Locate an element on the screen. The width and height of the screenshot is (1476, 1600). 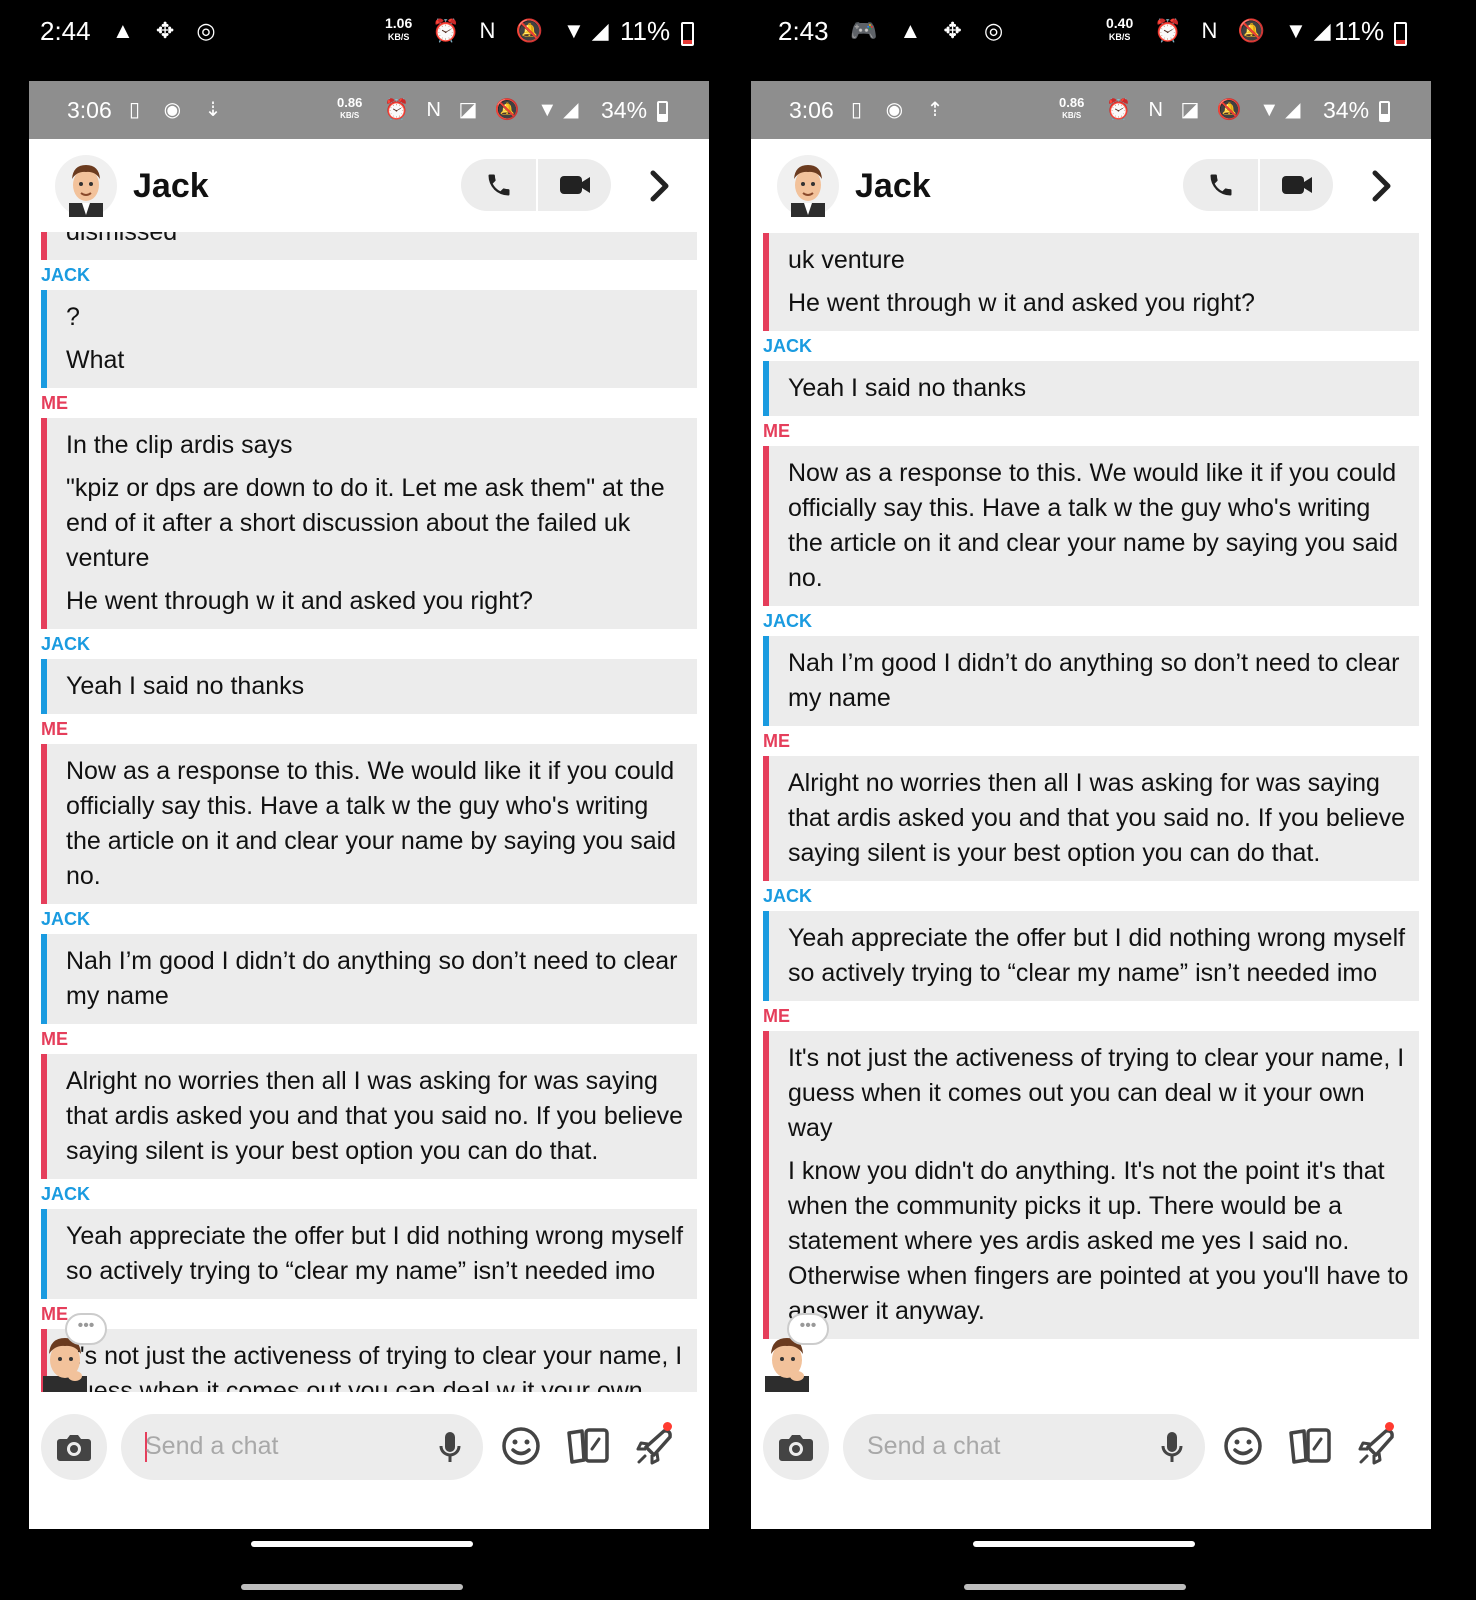
chat-placeholder: Send a chat is located at coordinates (934, 1446).